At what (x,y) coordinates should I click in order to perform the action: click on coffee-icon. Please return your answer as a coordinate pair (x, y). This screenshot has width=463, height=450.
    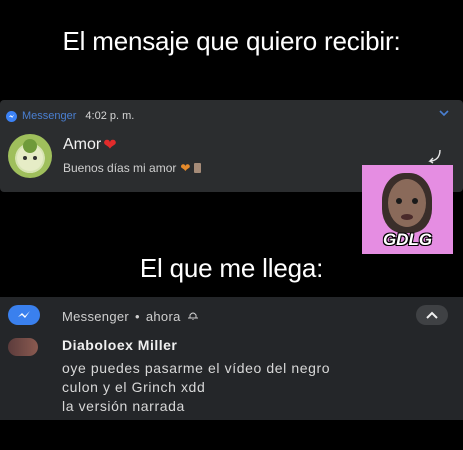
    Looking at the image, I should click on (198, 168).